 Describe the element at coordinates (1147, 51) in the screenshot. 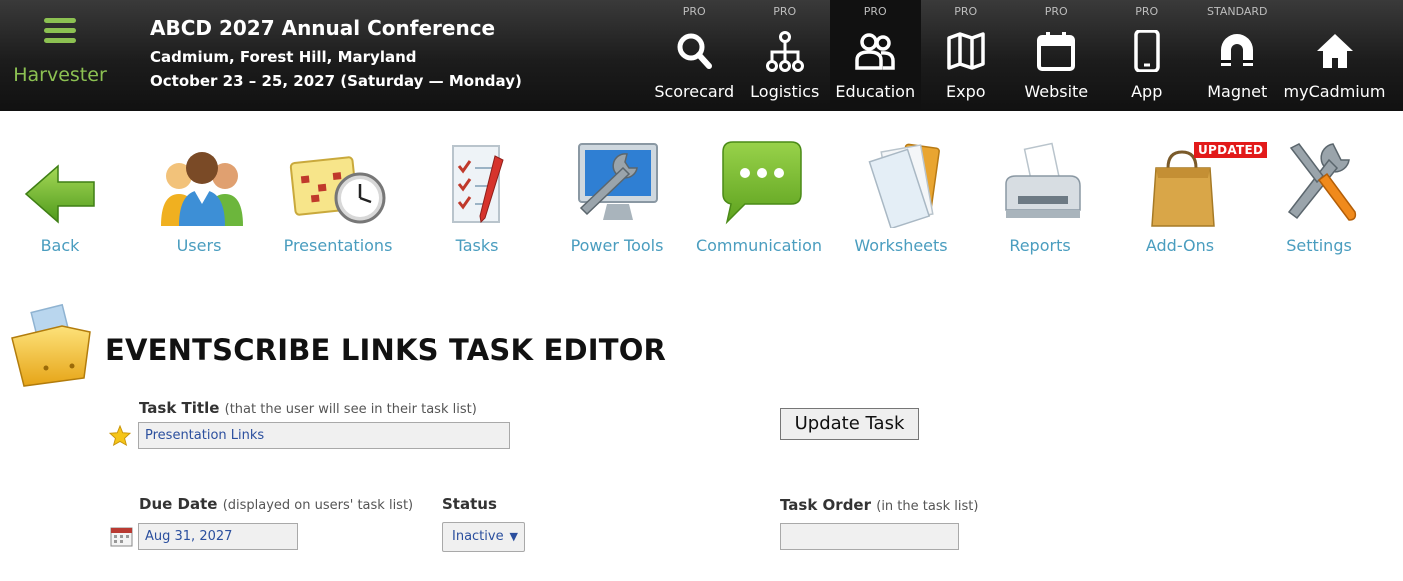

I see `phone-icon` at that location.